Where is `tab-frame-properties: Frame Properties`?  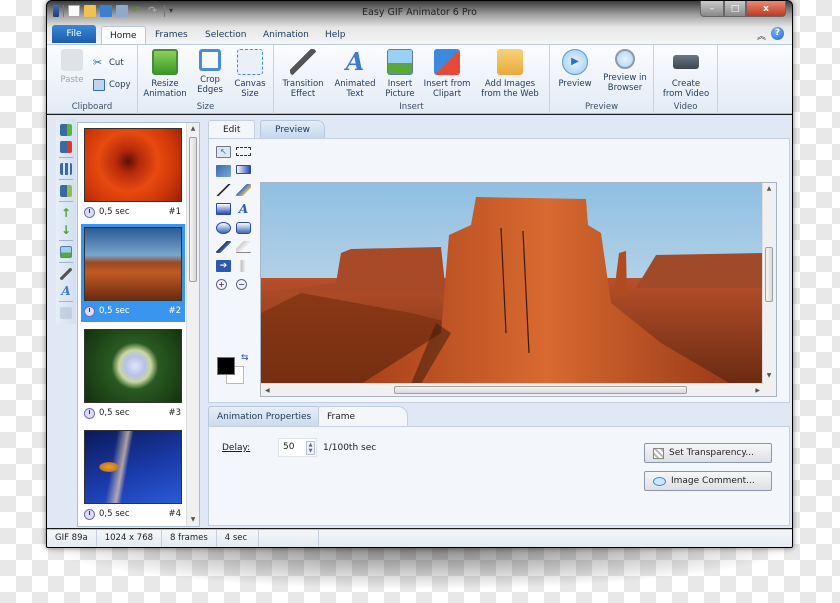
tab-frame-properties: Frame Properties is located at coordinates (363, 424).